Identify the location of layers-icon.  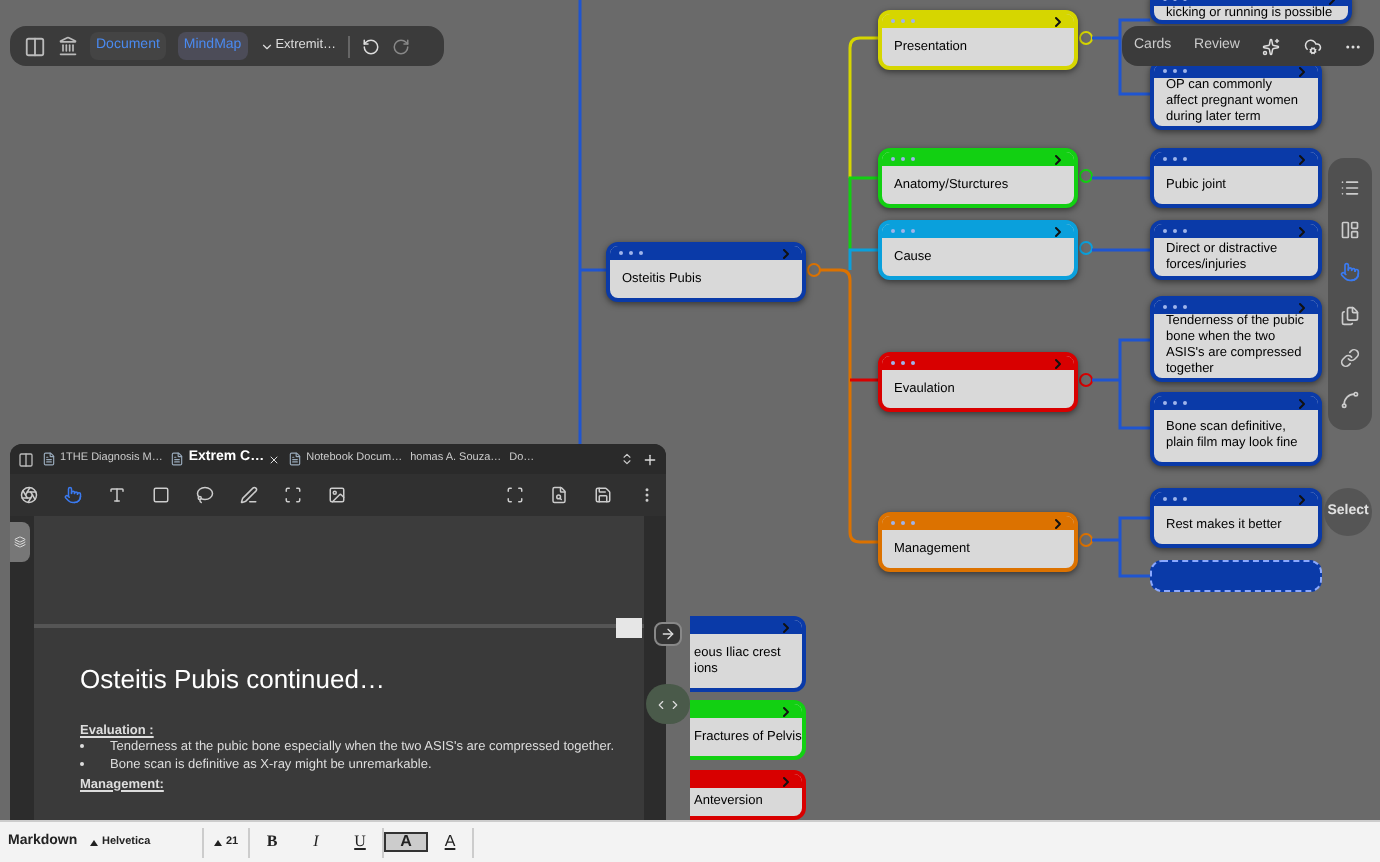
(20, 542).